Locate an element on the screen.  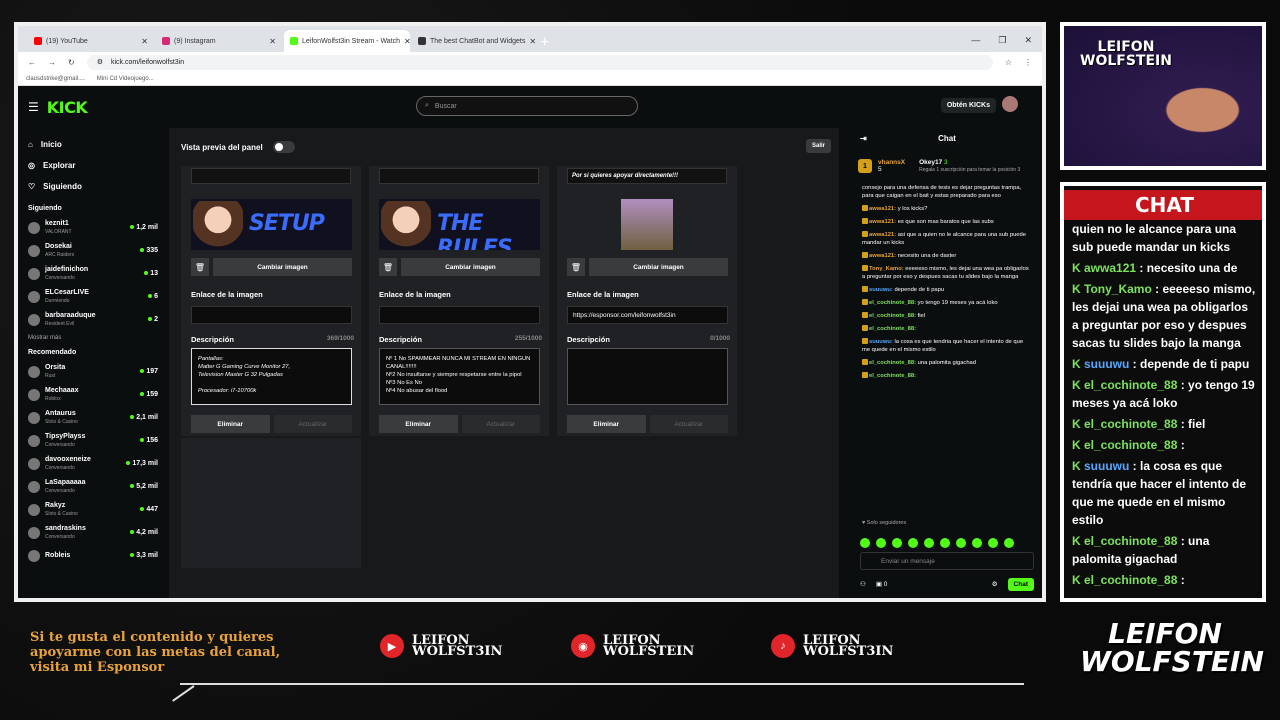
chat-username: Tony_Kamo: is located at coordinates (887, 269).